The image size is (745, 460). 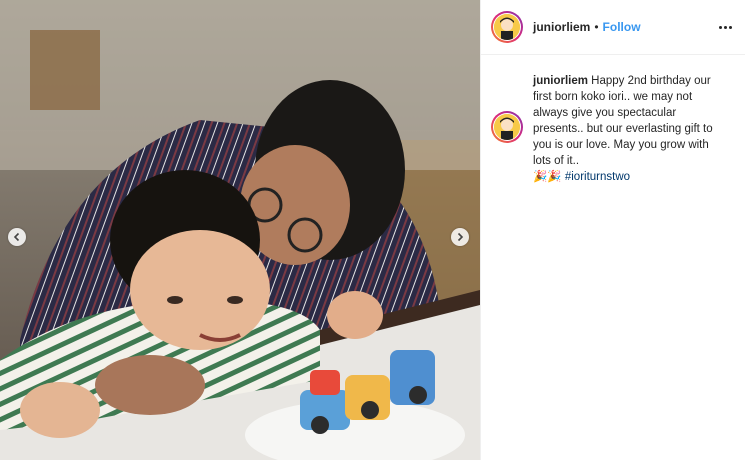 I want to click on previous-image-button, so click(x=17, y=237).